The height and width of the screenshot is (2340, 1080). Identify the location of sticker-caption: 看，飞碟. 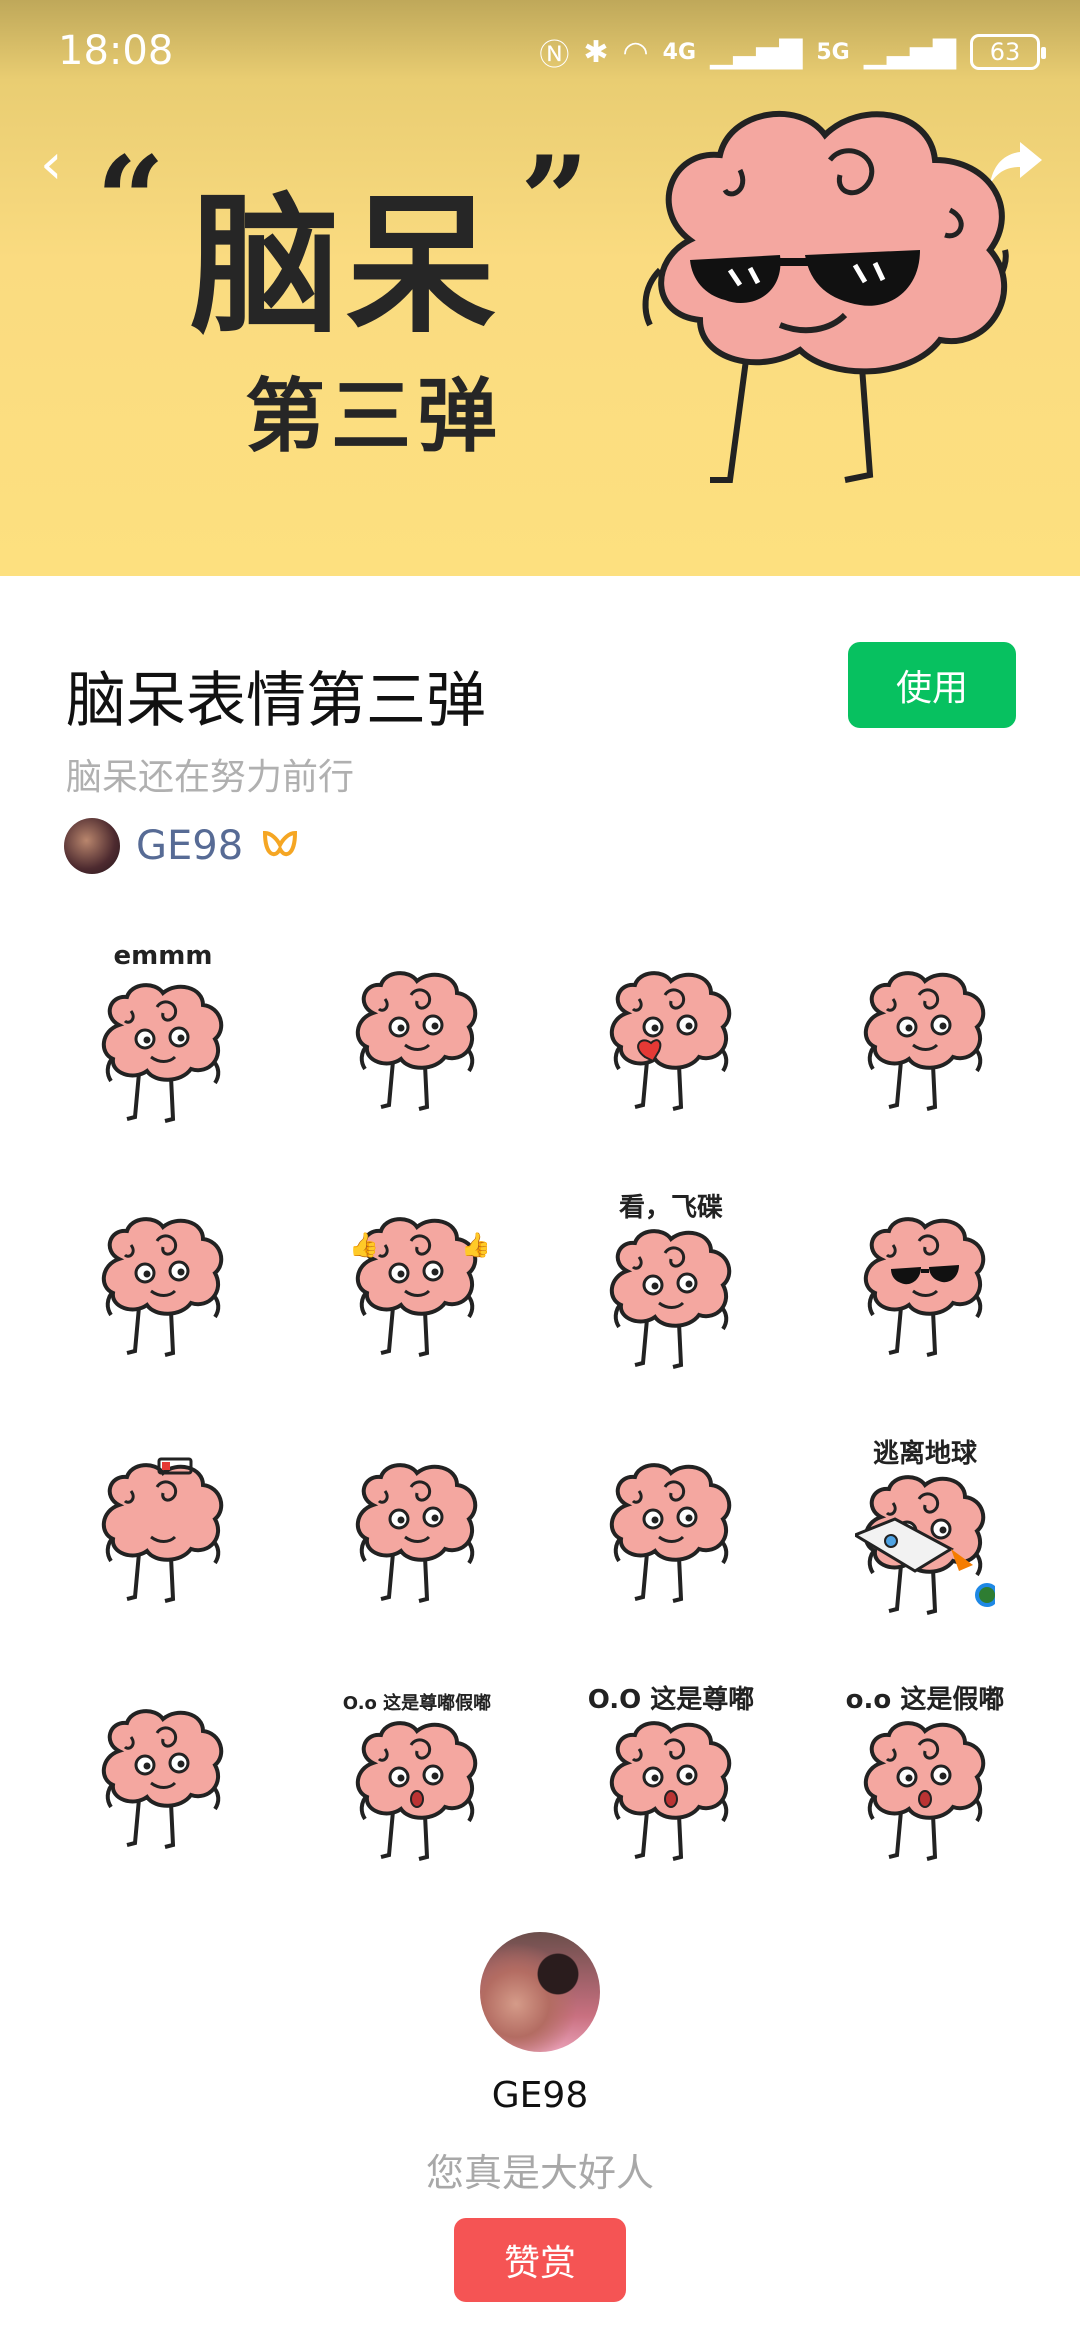
(670, 1208).